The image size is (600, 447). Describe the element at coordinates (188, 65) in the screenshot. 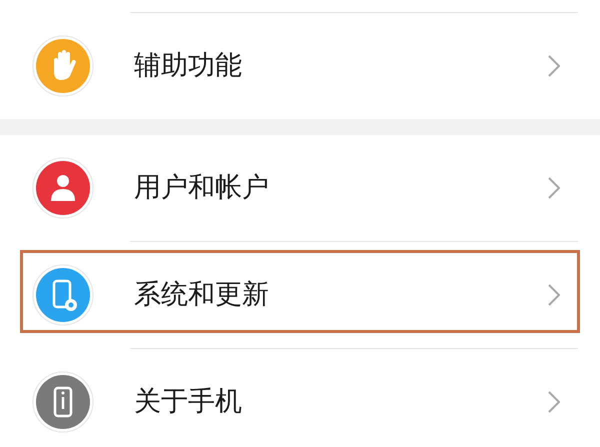

I see `row-label: 辅助功能` at that location.